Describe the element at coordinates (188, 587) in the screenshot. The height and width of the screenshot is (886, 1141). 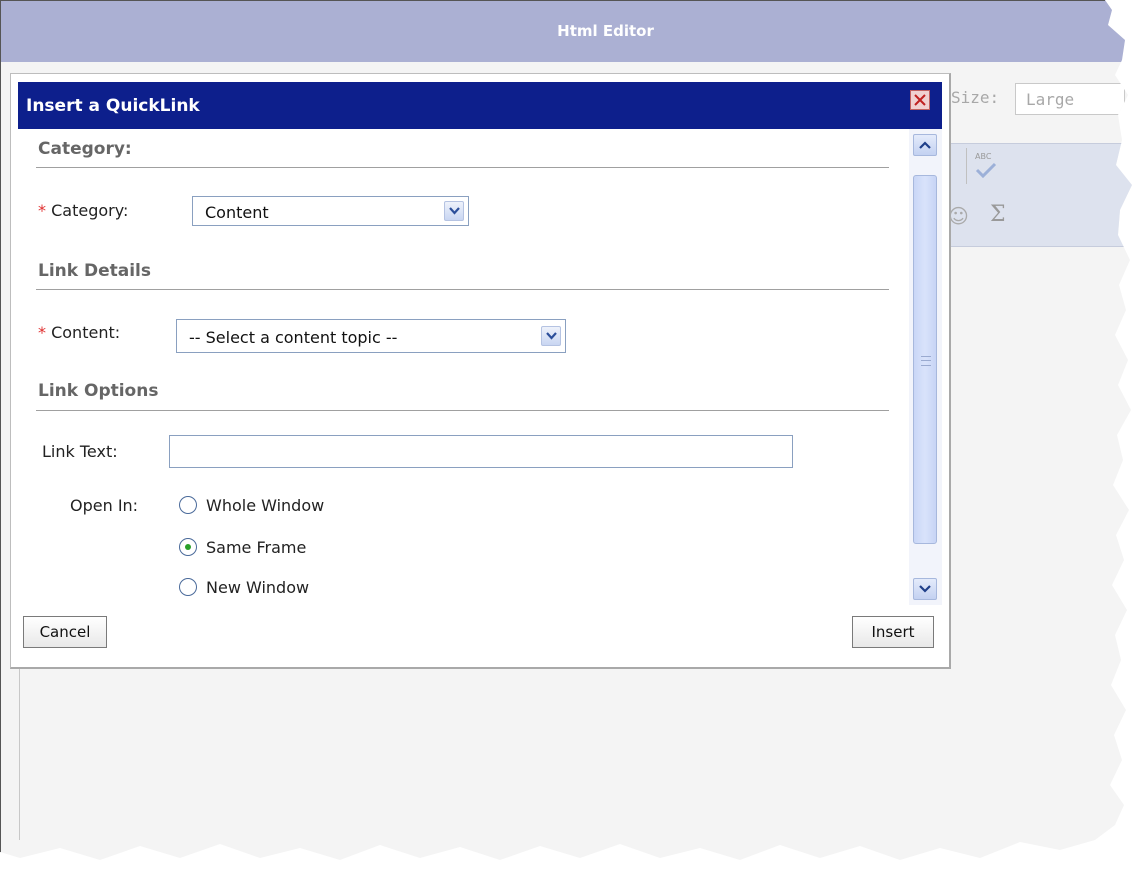
I see `radio-new-window` at that location.